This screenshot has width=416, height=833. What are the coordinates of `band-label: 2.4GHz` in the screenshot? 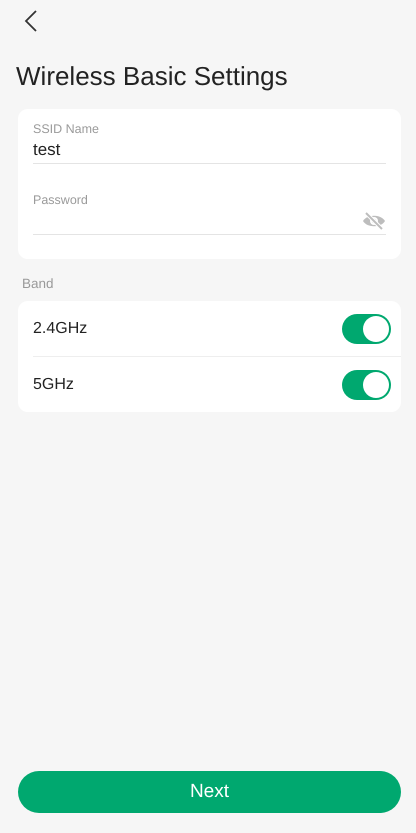 It's located at (60, 329).